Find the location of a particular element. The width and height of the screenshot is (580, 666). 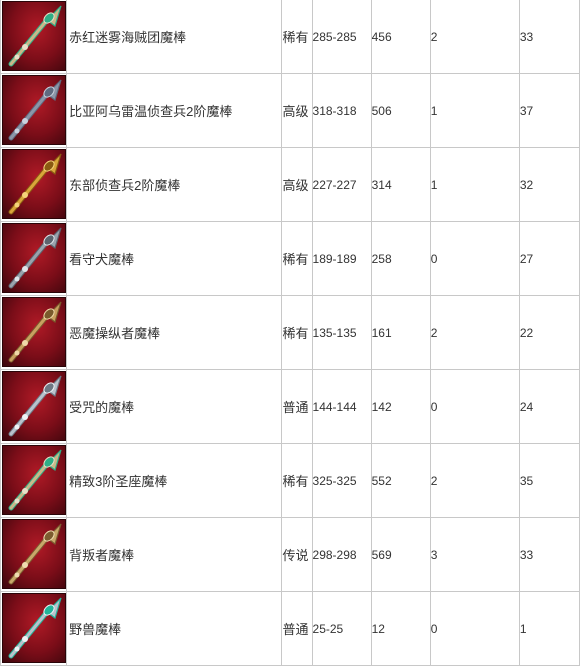

item-level: 32 is located at coordinates (549, 184).